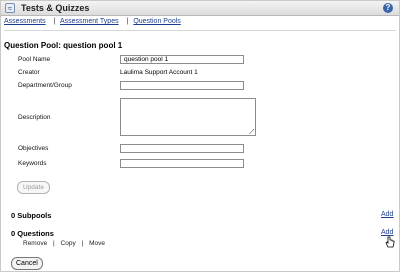 The height and width of the screenshot is (272, 400). Describe the element at coordinates (32, 163) in the screenshot. I see `keywords-label: Keywords` at that location.